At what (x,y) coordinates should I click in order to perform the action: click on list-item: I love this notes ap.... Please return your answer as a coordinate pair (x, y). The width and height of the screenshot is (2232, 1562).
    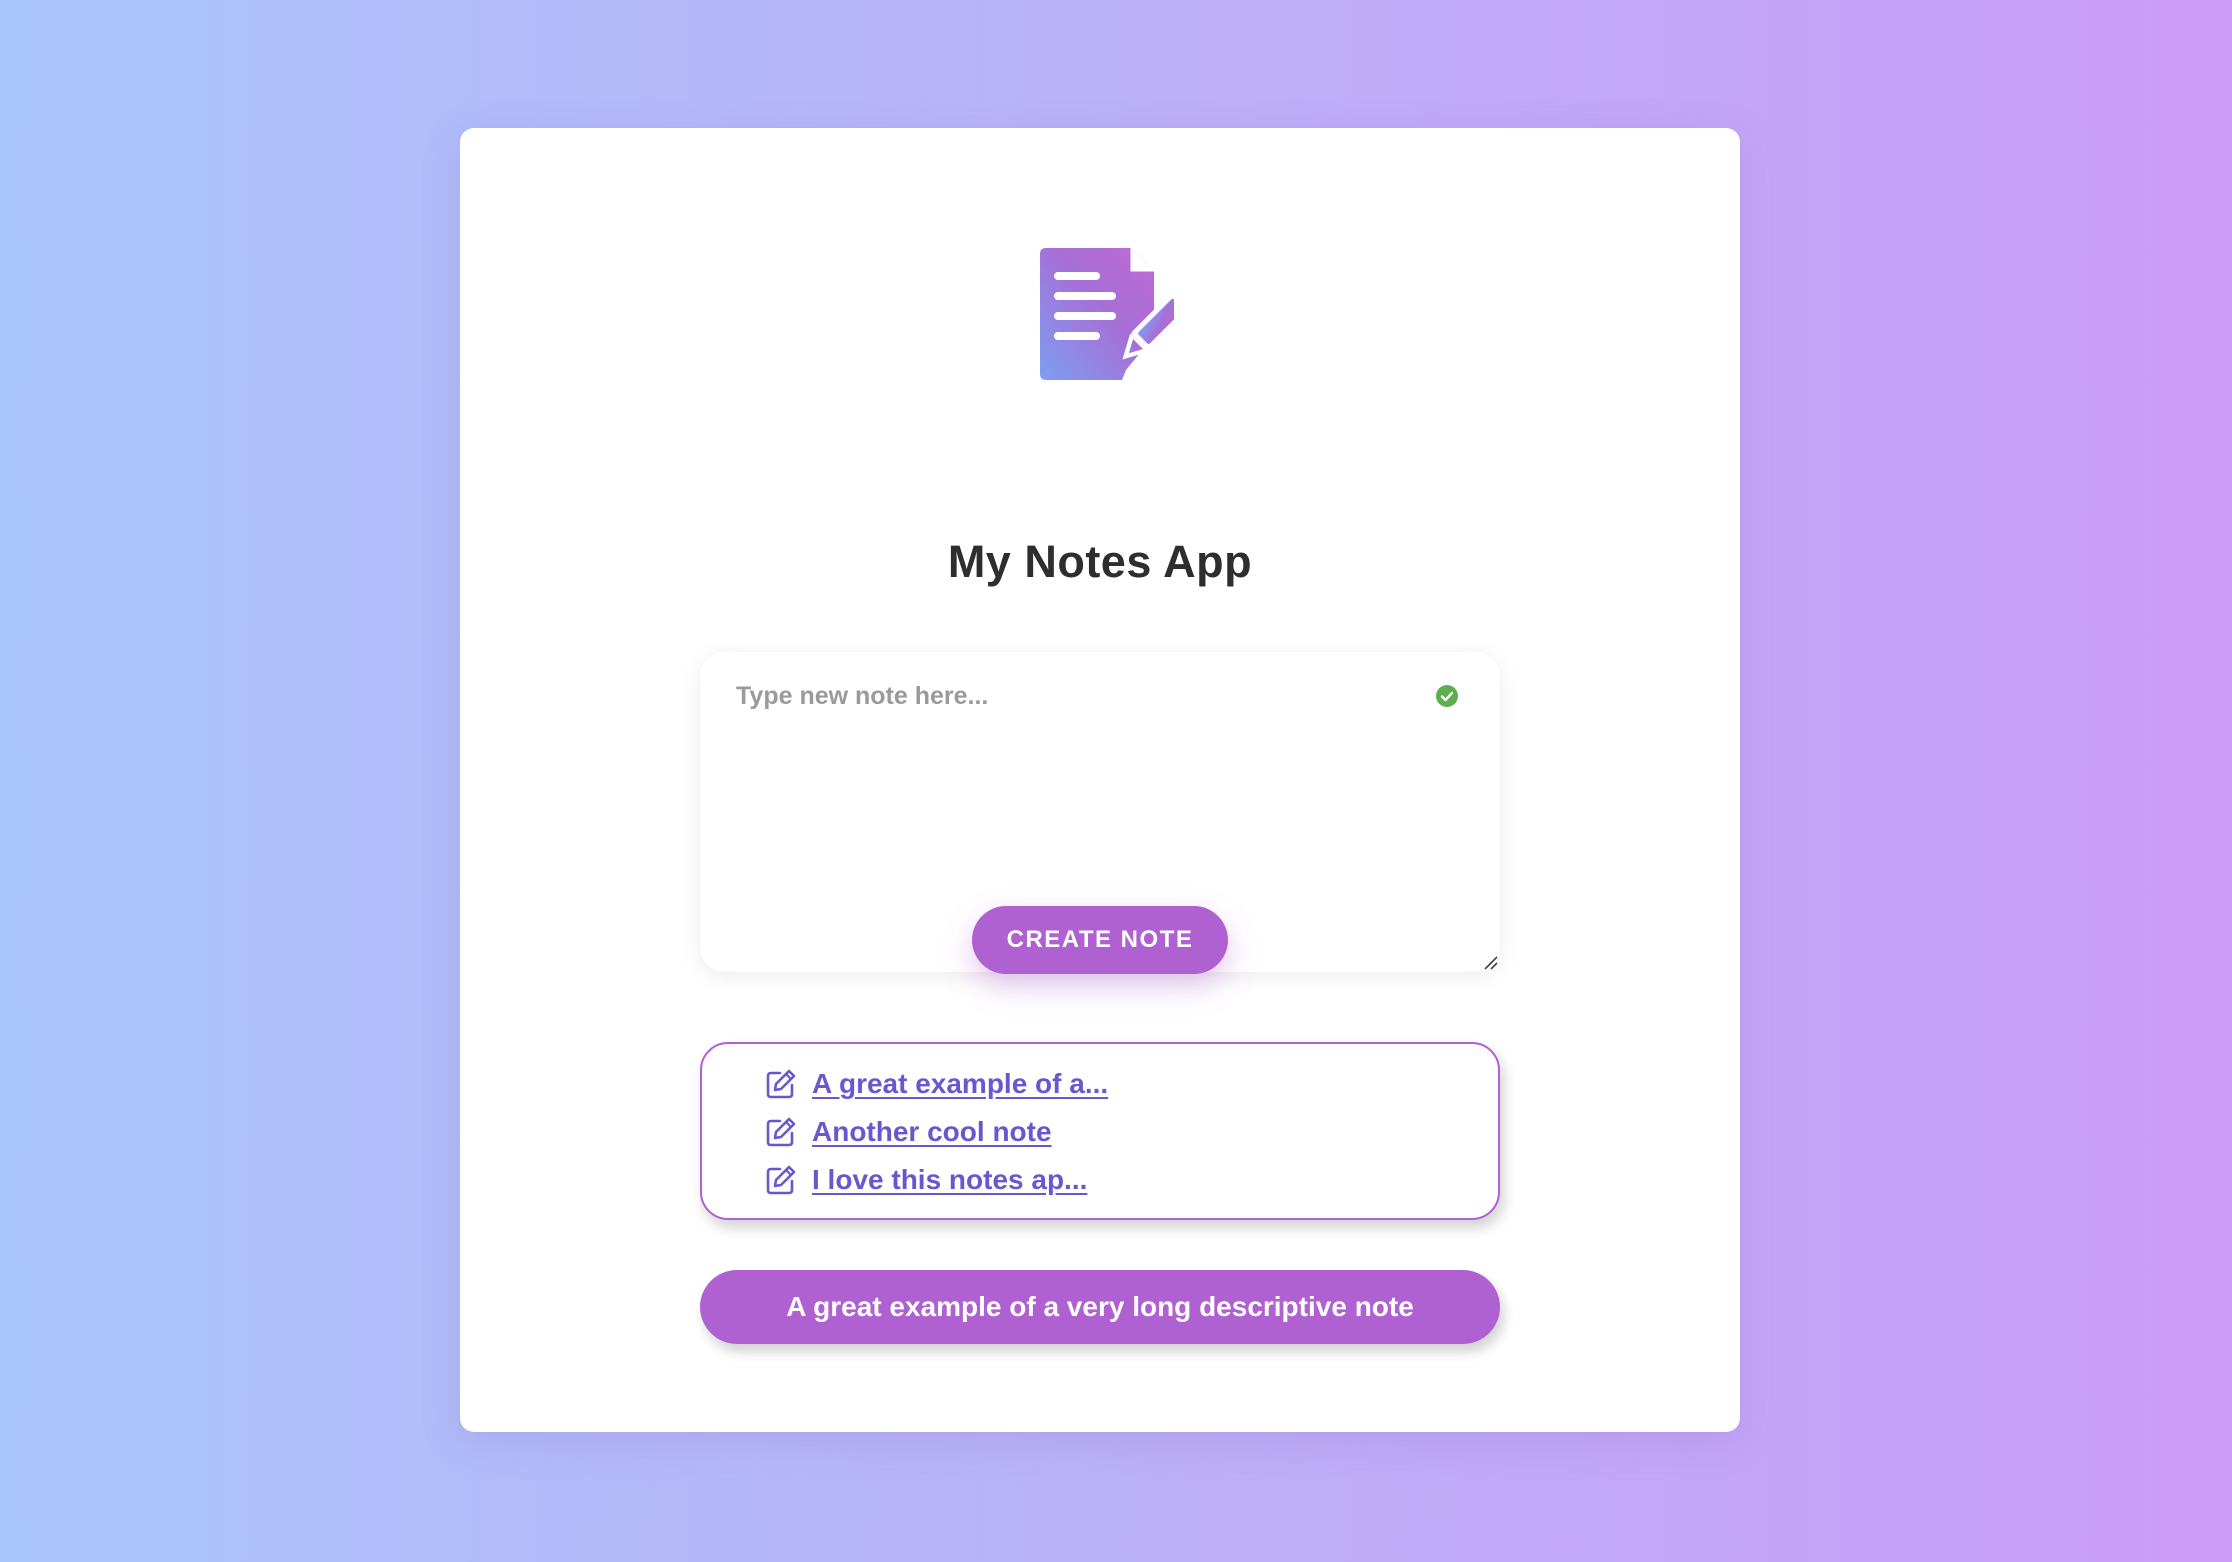
    Looking at the image, I should click on (925, 1180).